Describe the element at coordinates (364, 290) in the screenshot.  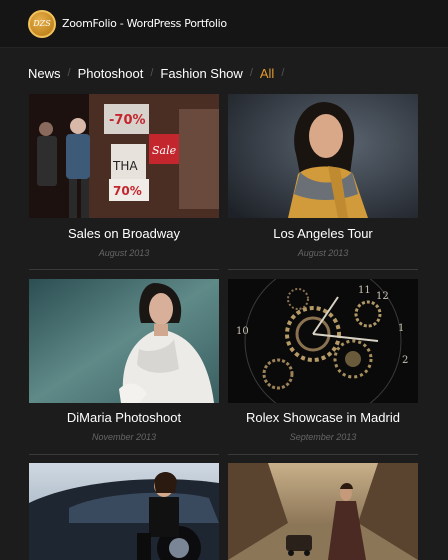
I see `svg-text: 11` at that location.